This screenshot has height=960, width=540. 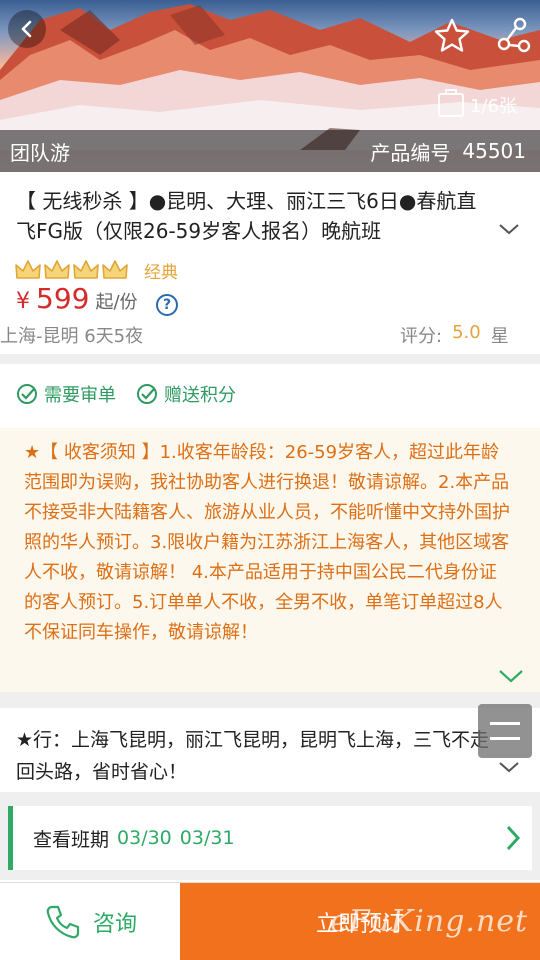 I want to click on price-value: 599, so click(x=63, y=298).